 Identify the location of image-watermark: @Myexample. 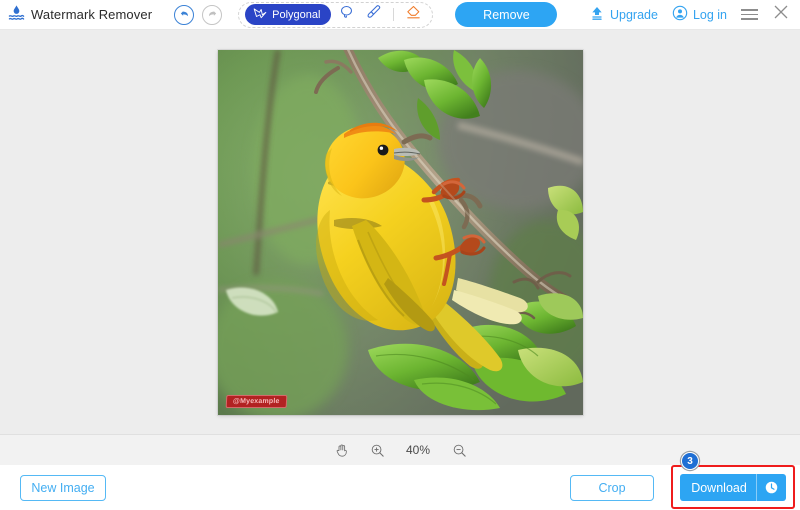
(256, 401).